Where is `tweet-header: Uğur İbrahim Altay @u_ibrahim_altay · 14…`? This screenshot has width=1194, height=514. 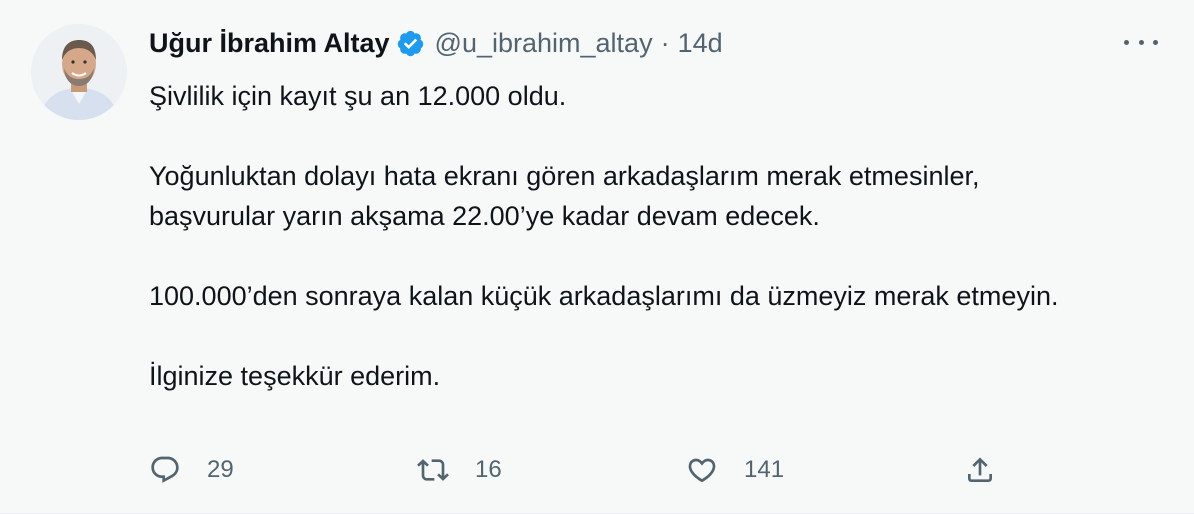 tweet-header: Uğur İbrahim Altay @u_ibrahim_altay · 14… is located at coordinates (629, 43).